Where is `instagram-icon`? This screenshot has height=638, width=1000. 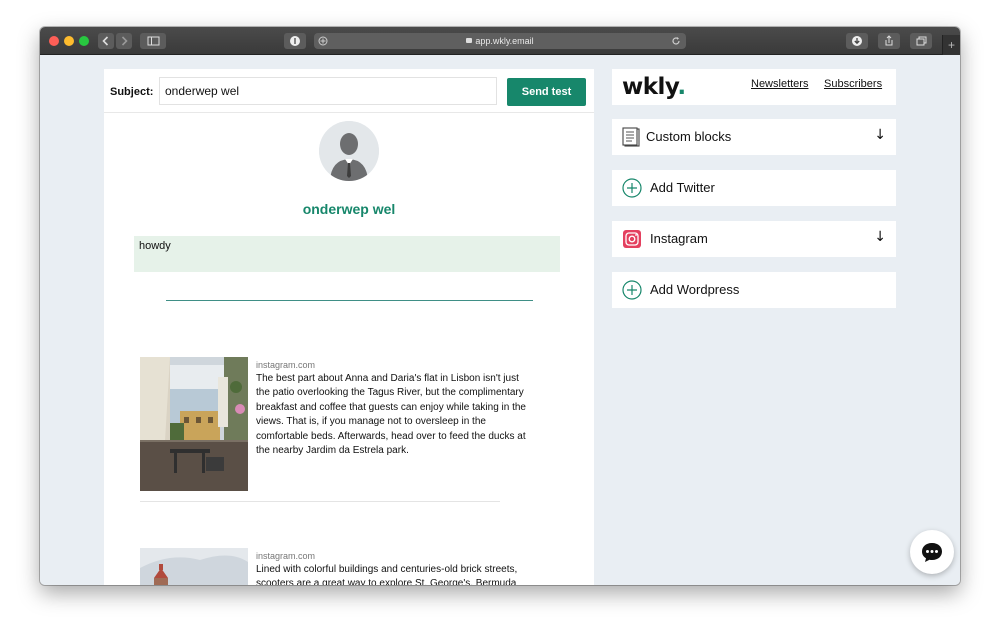
instagram-icon is located at coordinates (632, 239).